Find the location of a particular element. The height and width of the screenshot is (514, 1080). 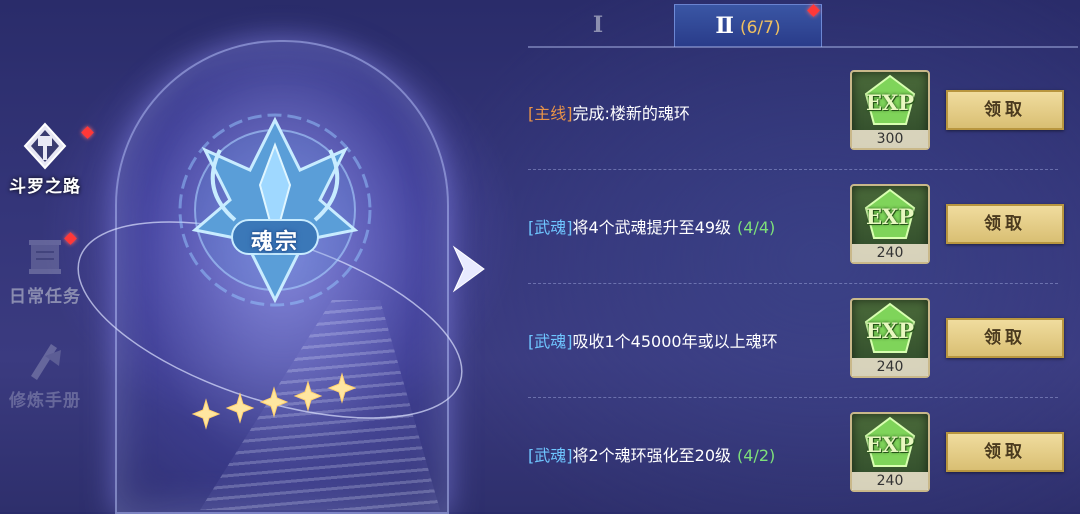

quest-description: [武魂]将2个魂环强化至20级 (4/2) is located at coordinates (651, 454).